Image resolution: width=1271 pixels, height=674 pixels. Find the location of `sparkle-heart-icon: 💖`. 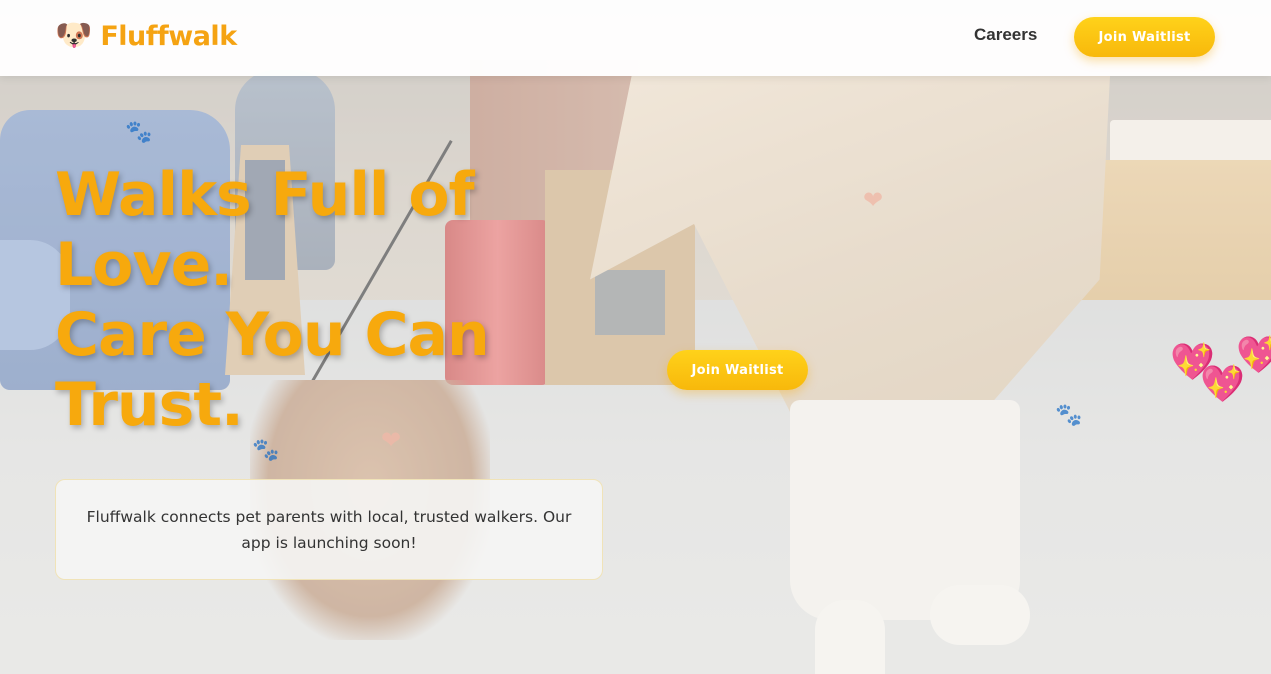

sparkle-heart-icon: 💖 is located at coordinates (1253, 355).